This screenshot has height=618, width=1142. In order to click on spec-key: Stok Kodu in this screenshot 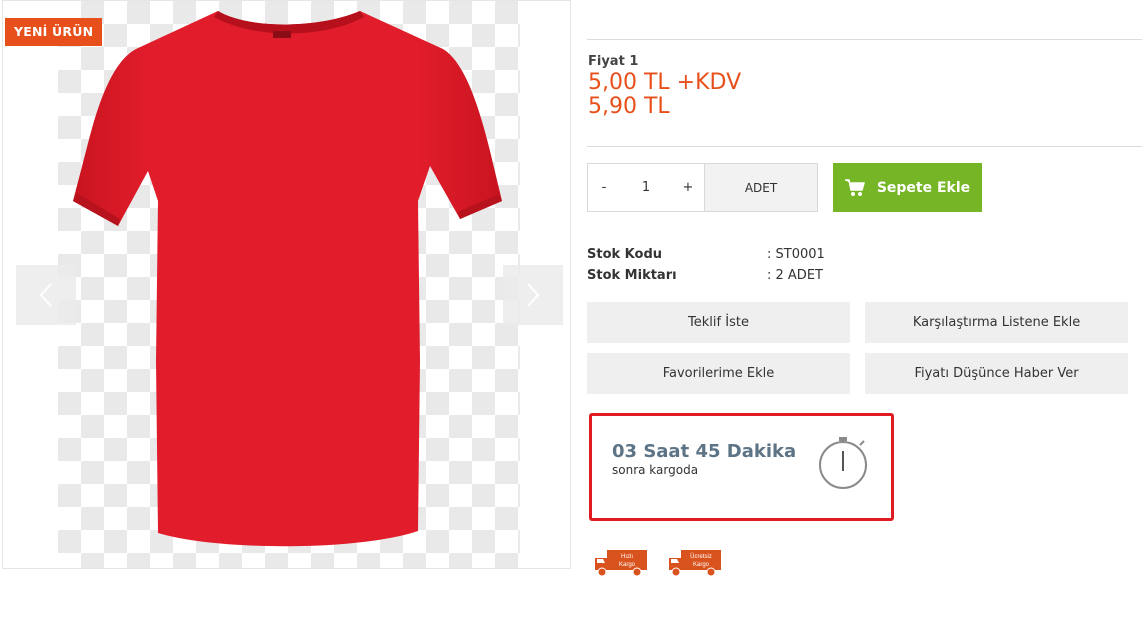, I will do `click(625, 254)`.